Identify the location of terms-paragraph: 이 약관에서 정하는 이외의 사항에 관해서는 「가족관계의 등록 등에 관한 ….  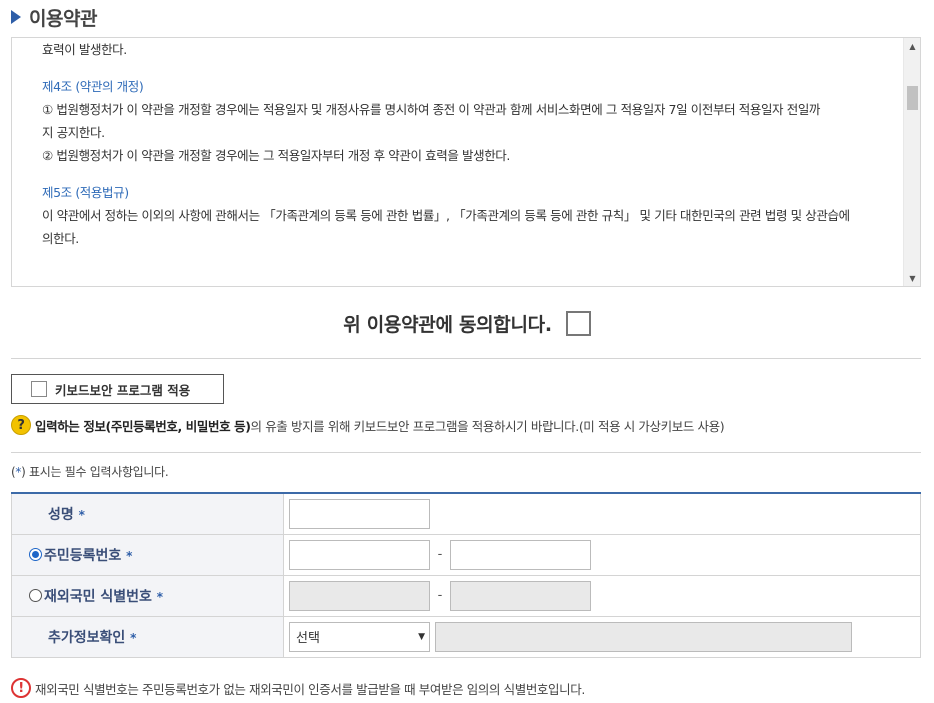
(446, 215).